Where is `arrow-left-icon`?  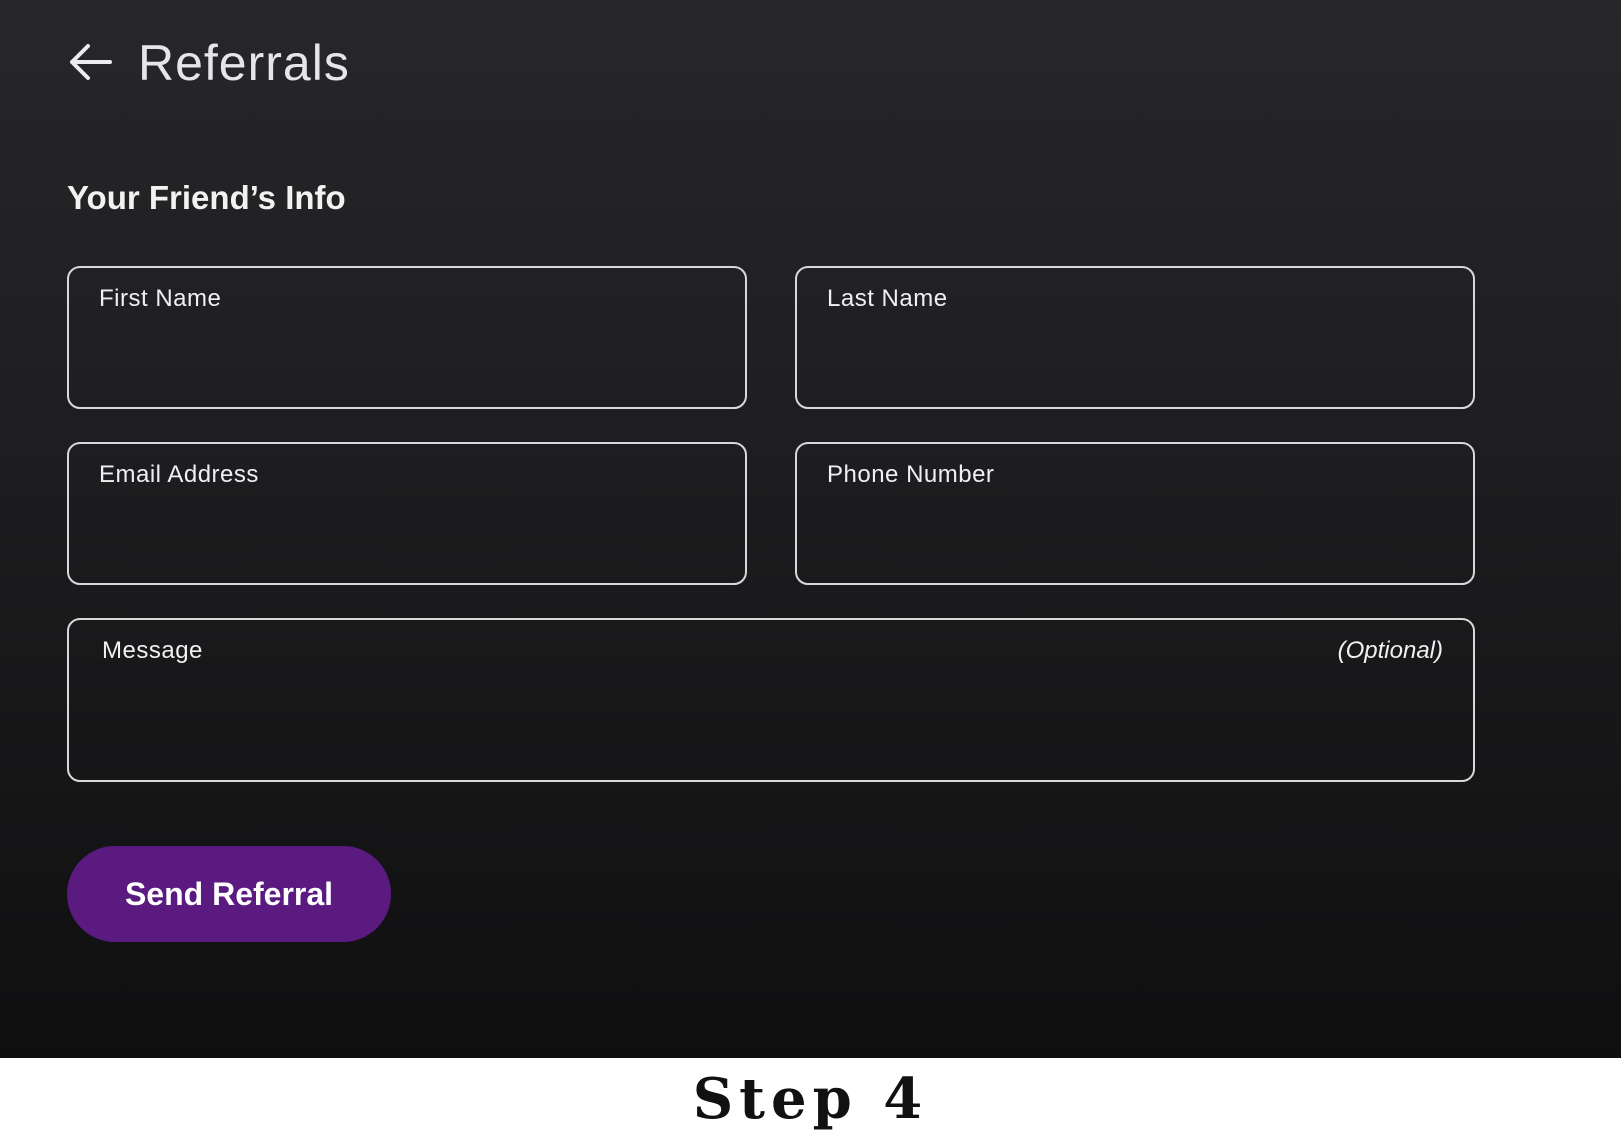
arrow-left-icon is located at coordinates (91, 62).